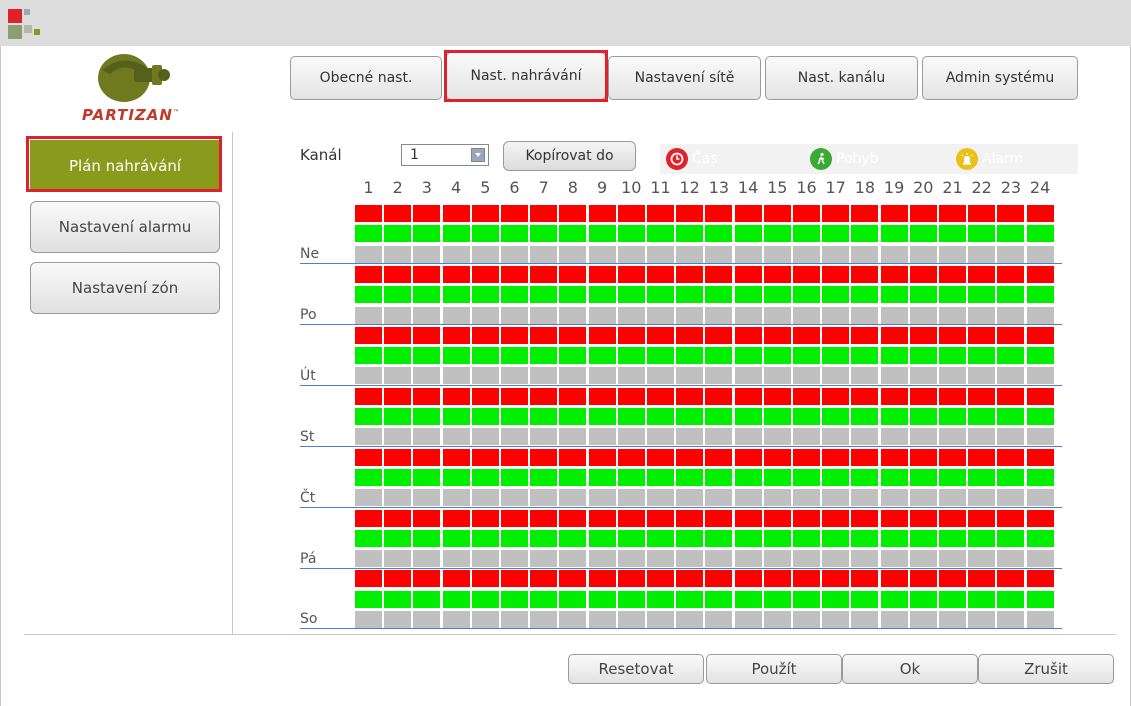 Image resolution: width=1131 pixels, height=706 pixels. What do you see at coordinates (636, 669) in the screenshot?
I see `reset-button: Resetovat` at bounding box center [636, 669].